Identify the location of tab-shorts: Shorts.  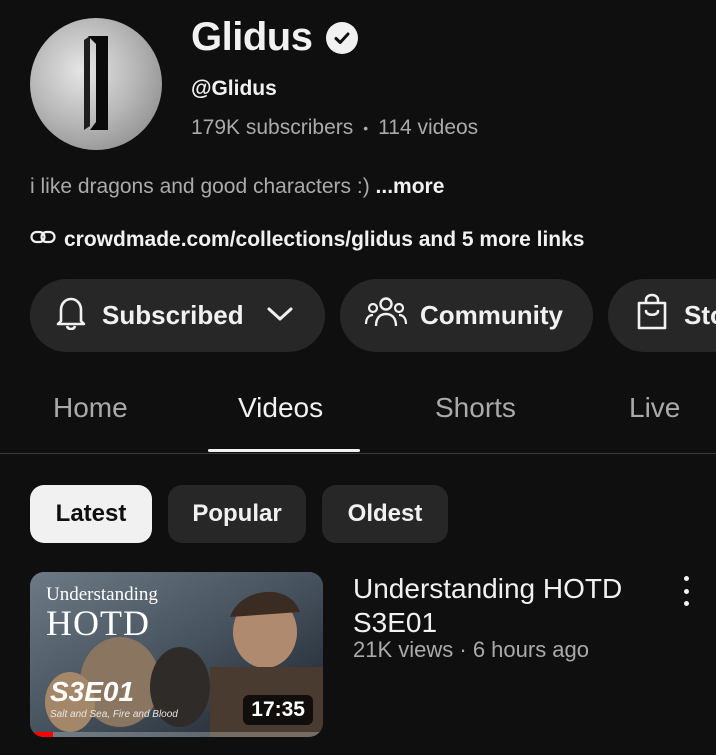
(475, 408).